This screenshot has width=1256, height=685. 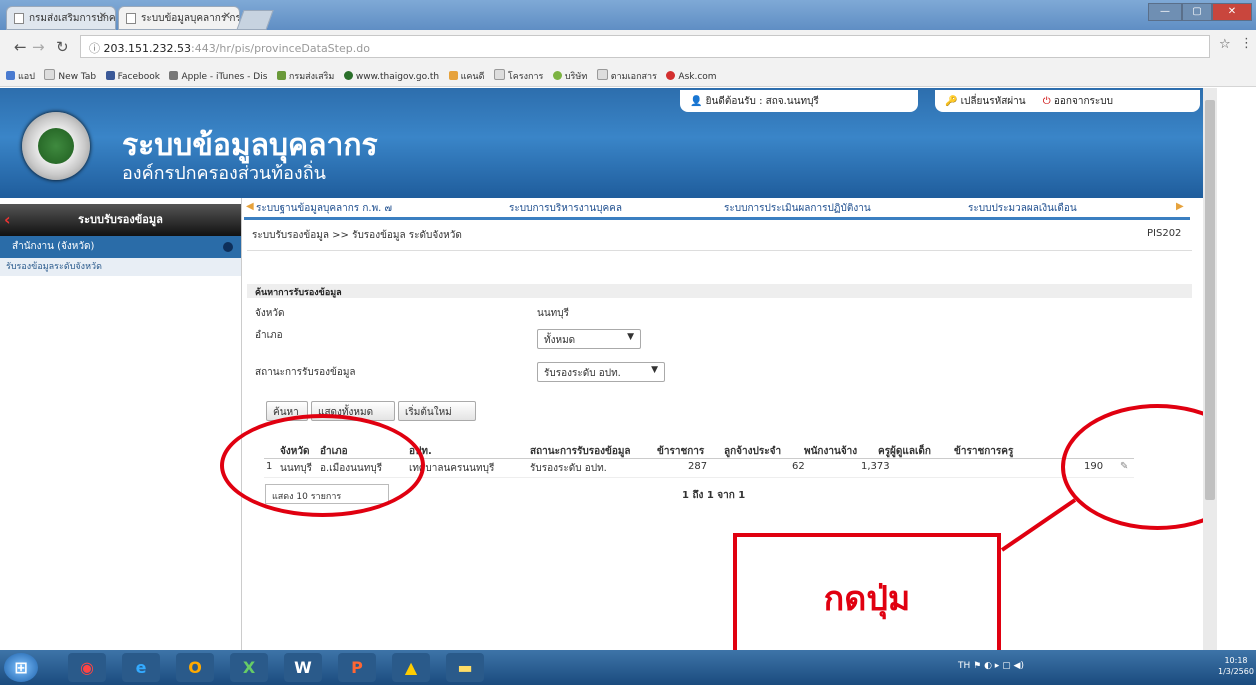 I want to click on scrollbar-thumb, so click(x=1210, y=300).